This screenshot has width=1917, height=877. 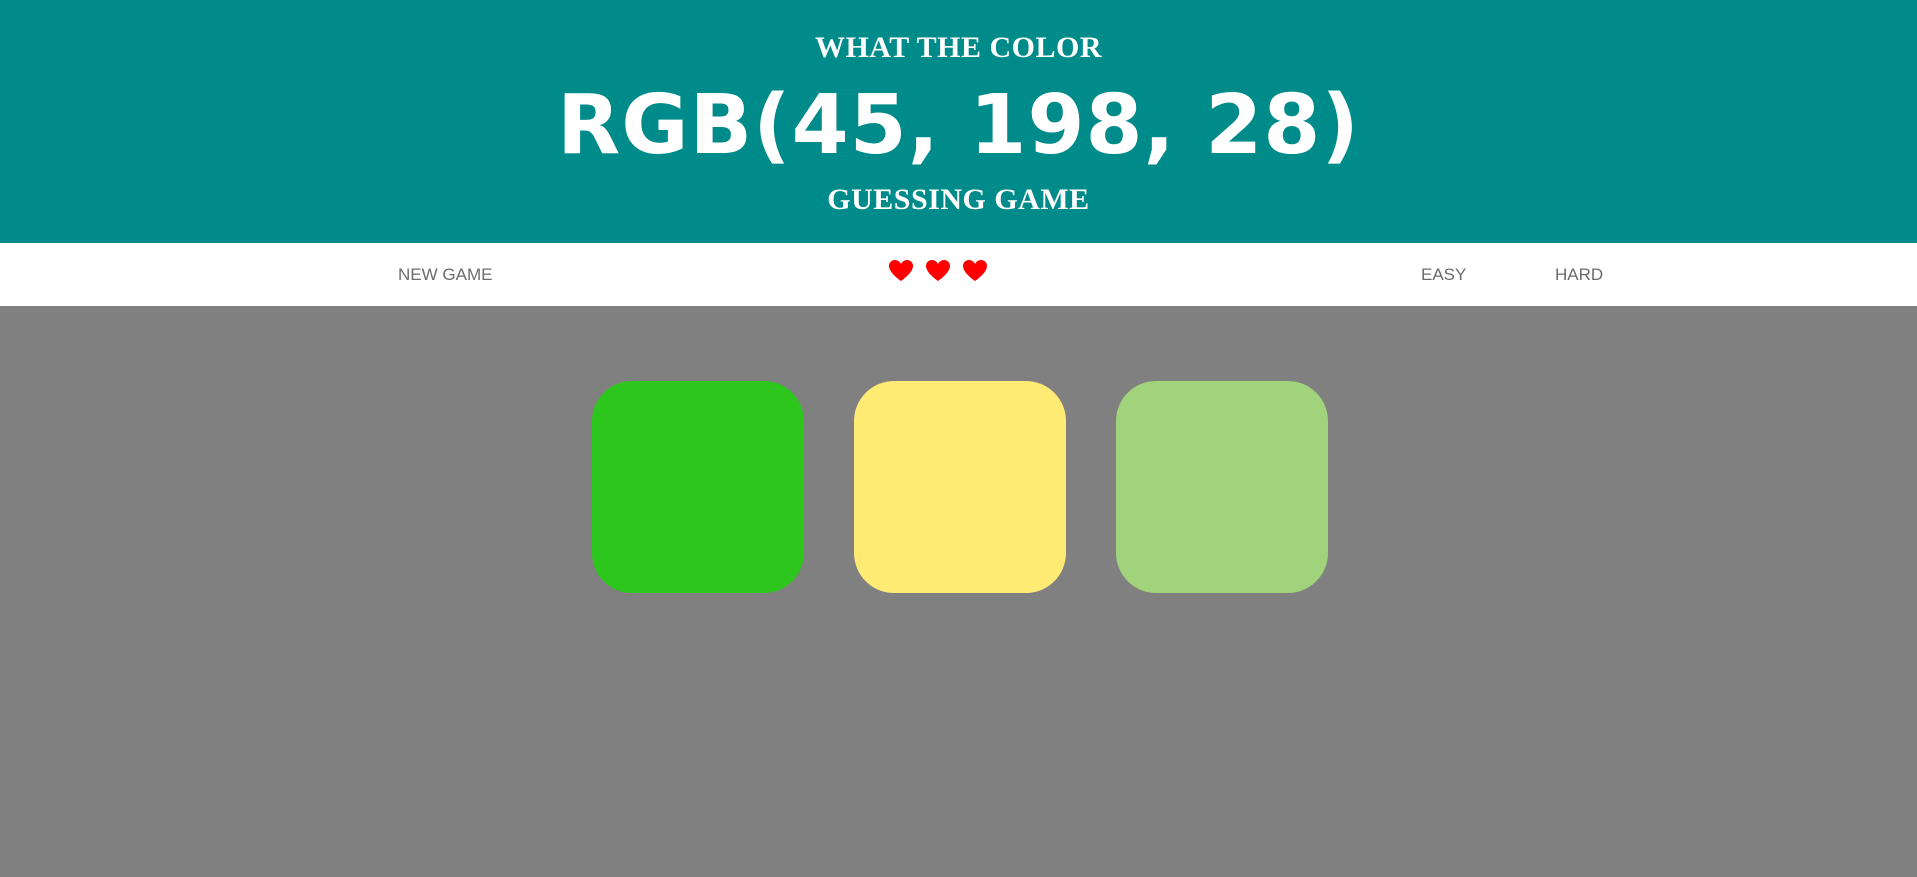 What do you see at coordinates (958, 199) in the screenshot?
I see `title-bottom: GUESSING GAME` at bounding box center [958, 199].